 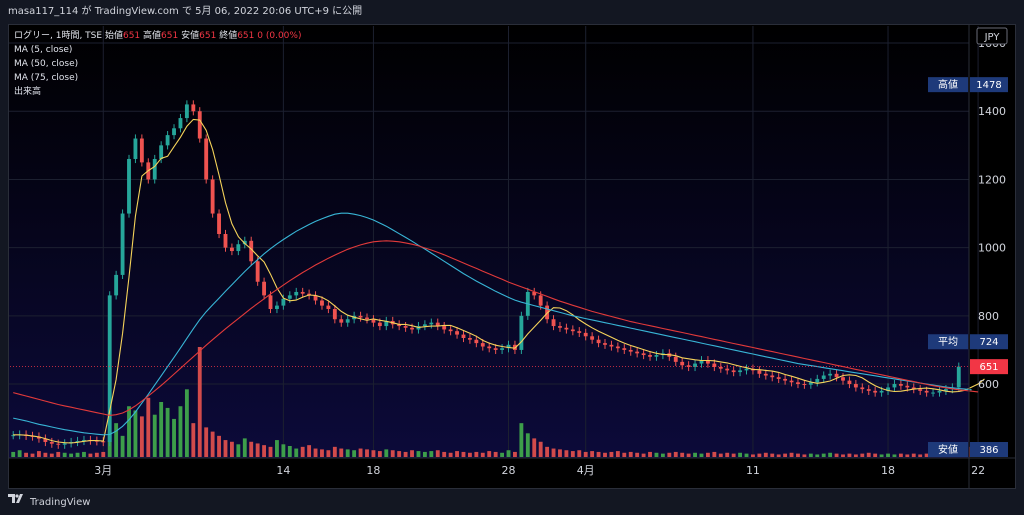 I want to click on currency-label: JPY, so click(x=992, y=37).